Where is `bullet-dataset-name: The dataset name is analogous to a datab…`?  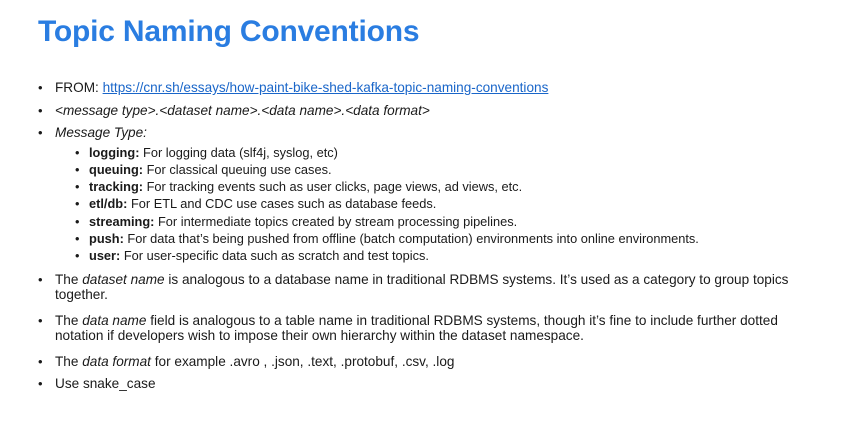 bullet-dataset-name: The dataset name is analogous to a datab… is located at coordinates (433, 287).